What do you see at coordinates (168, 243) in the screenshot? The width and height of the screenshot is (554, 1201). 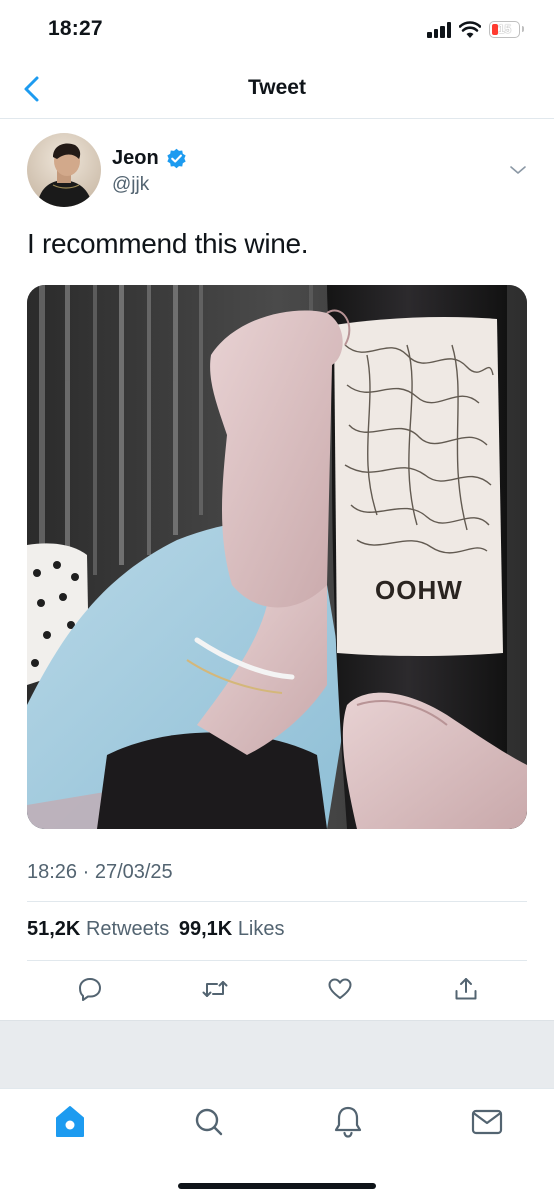 I see `tweet-text: I recommend this wine.` at bounding box center [168, 243].